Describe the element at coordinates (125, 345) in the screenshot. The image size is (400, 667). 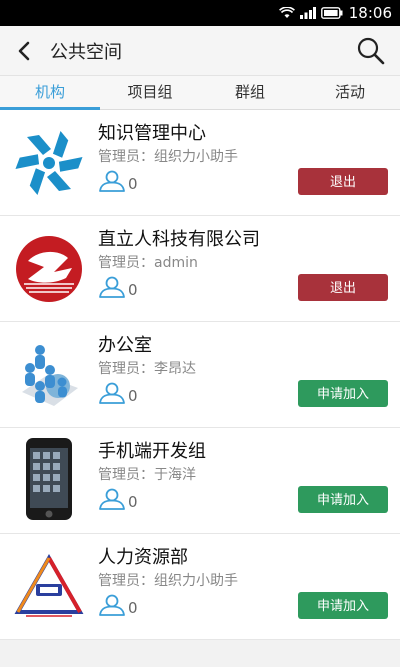
I see `org-name: 办公室` at that location.